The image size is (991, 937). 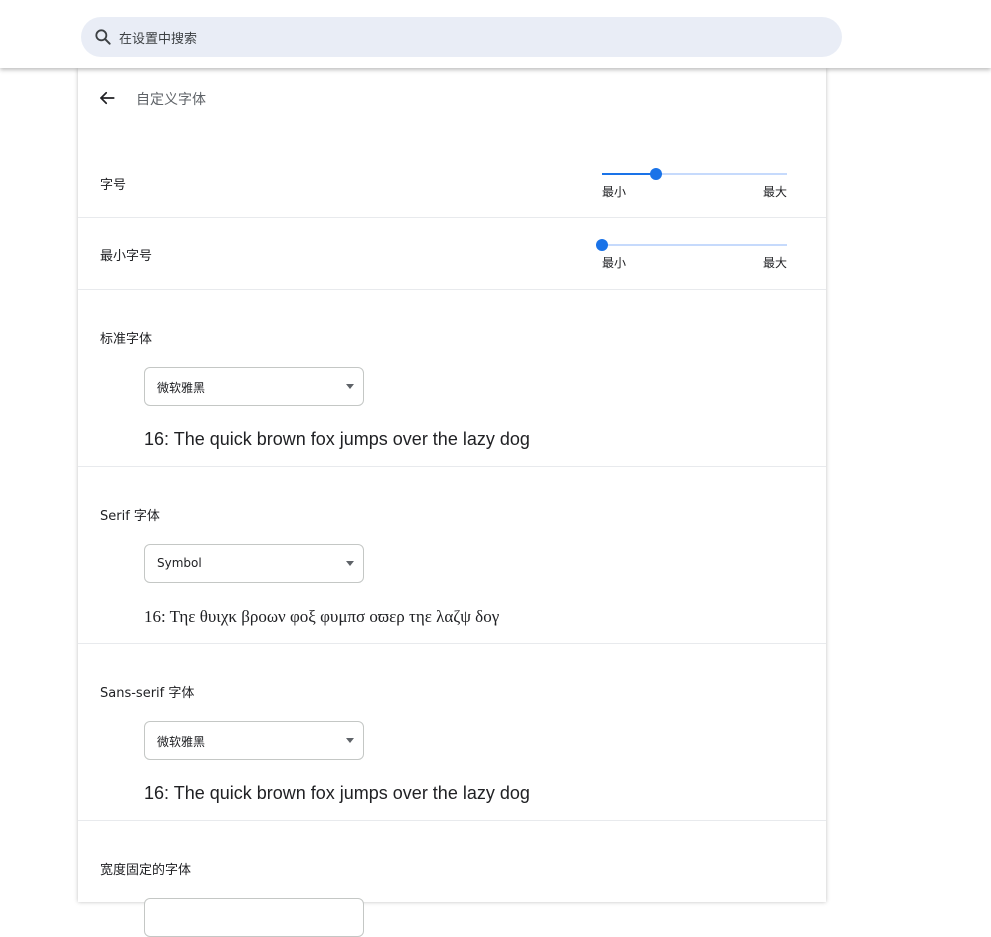 I want to click on fixed-width-font-select, so click(x=254, y=917).